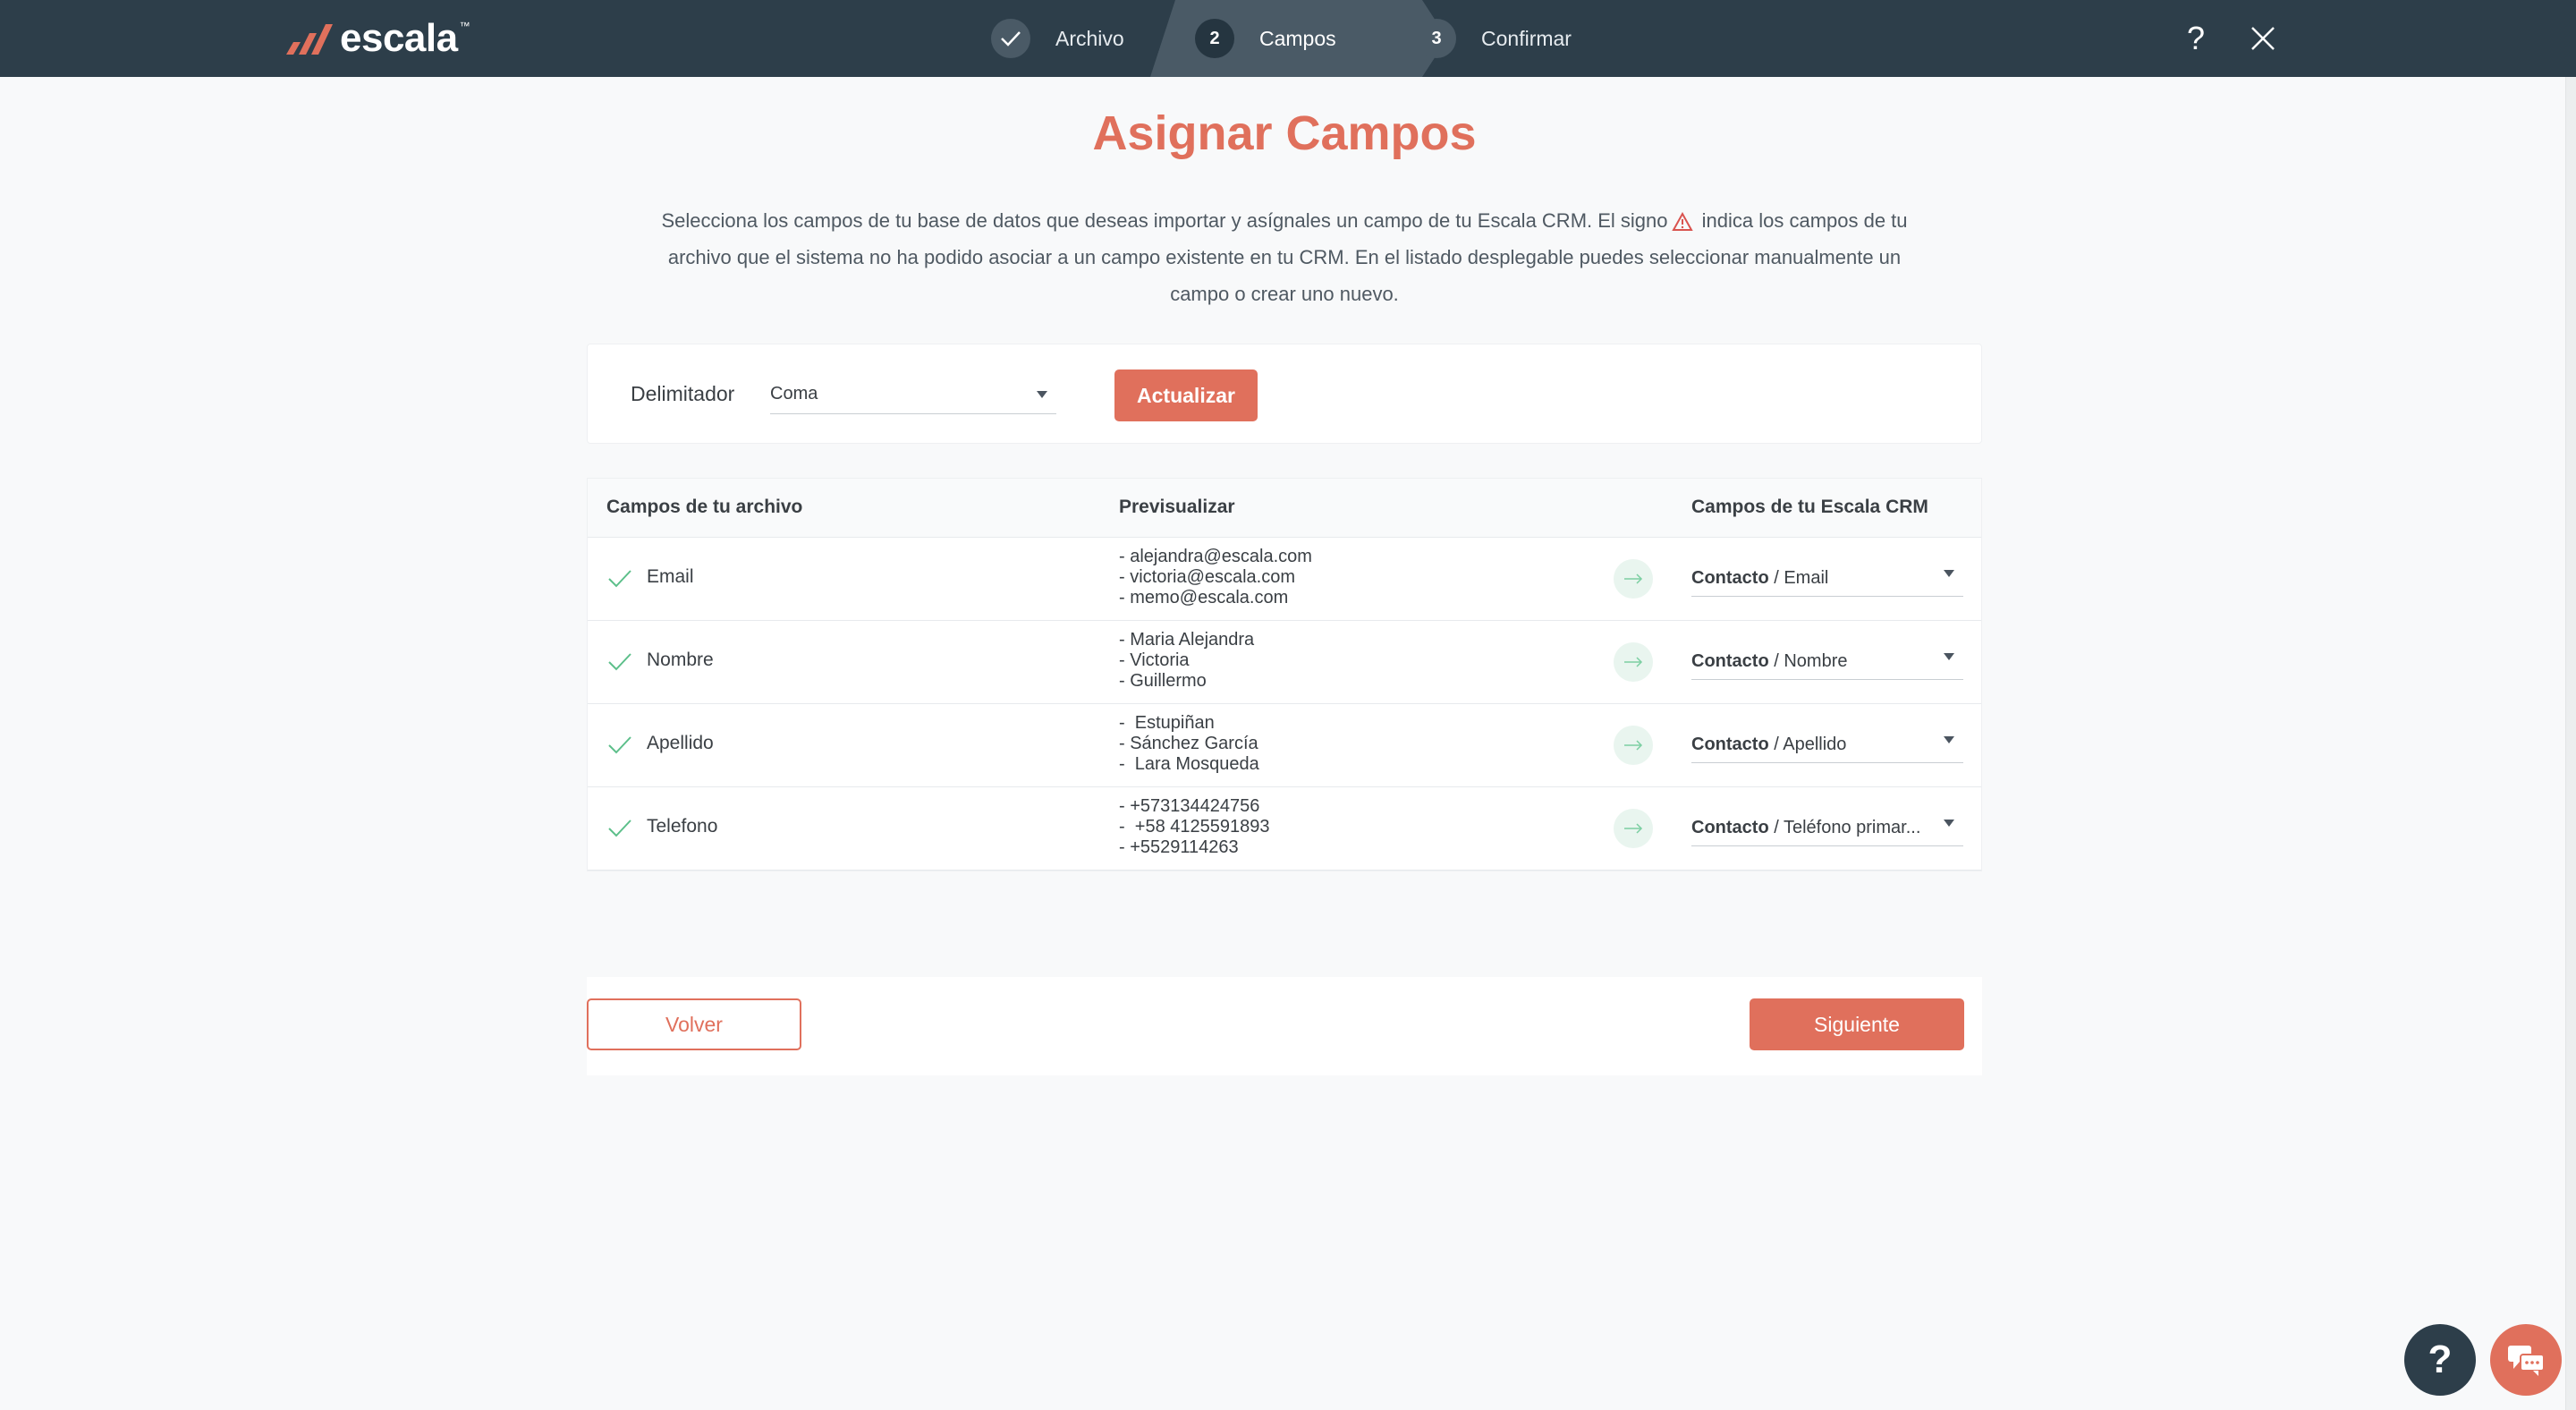 This screenshot has width=2576, height=1410. Describe the element at coordinates (1808, 661) in the screenshot. I see `crm-field: / Nombre` at that location.